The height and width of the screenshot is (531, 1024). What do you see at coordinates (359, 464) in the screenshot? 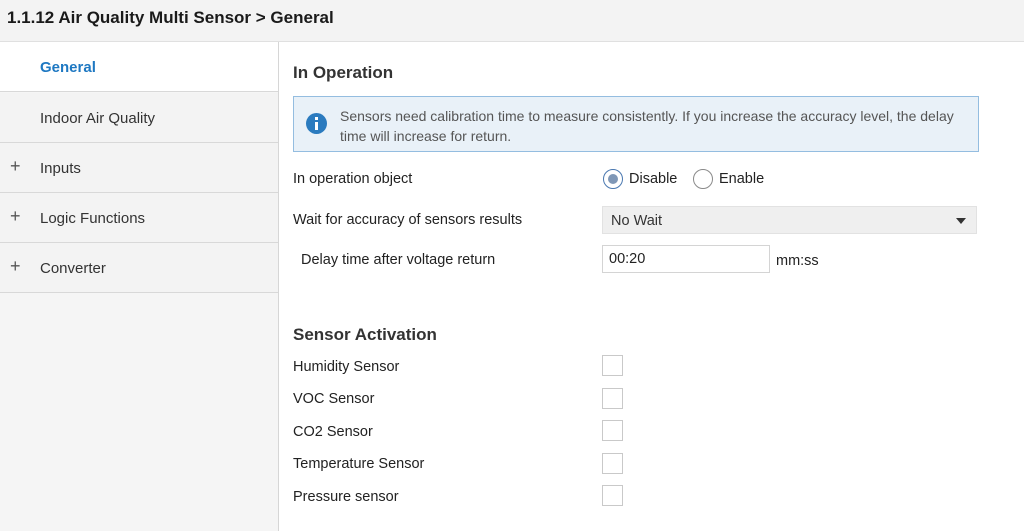
I see `temperature-sensor-label: Temperature Sensor` at bounding box center [359, 464].